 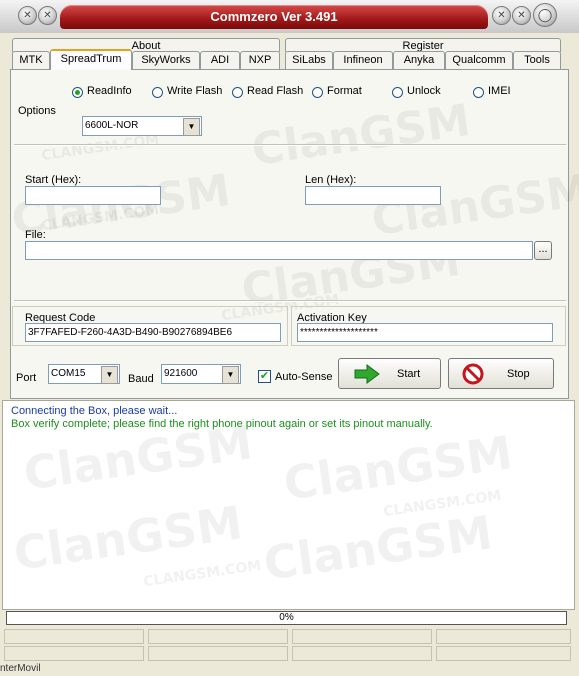 What do you see at coordinates (141, 379) in the screenshot?
I see `baud-label: Baud` at bounding box center [141, 379].